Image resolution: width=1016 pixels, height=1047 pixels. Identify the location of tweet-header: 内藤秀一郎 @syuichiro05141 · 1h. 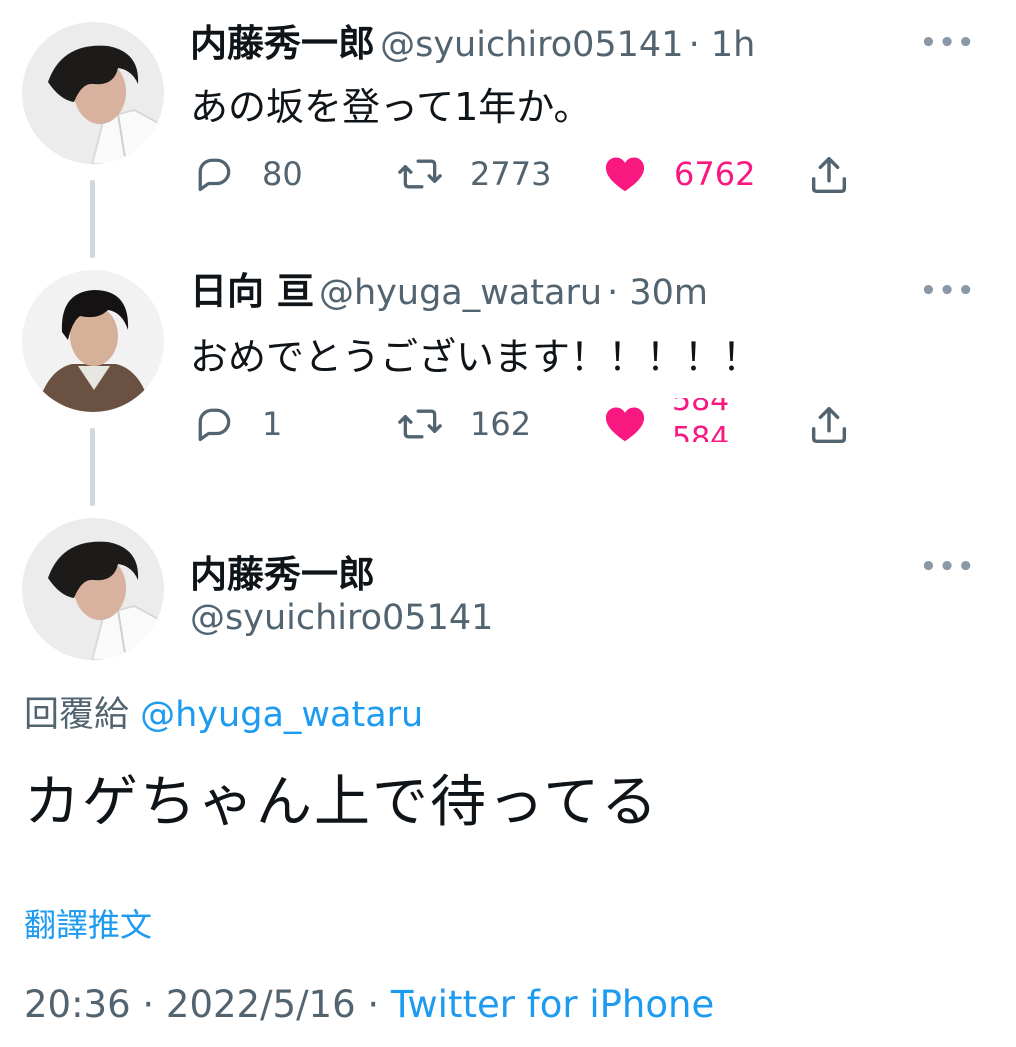
(472, 47).